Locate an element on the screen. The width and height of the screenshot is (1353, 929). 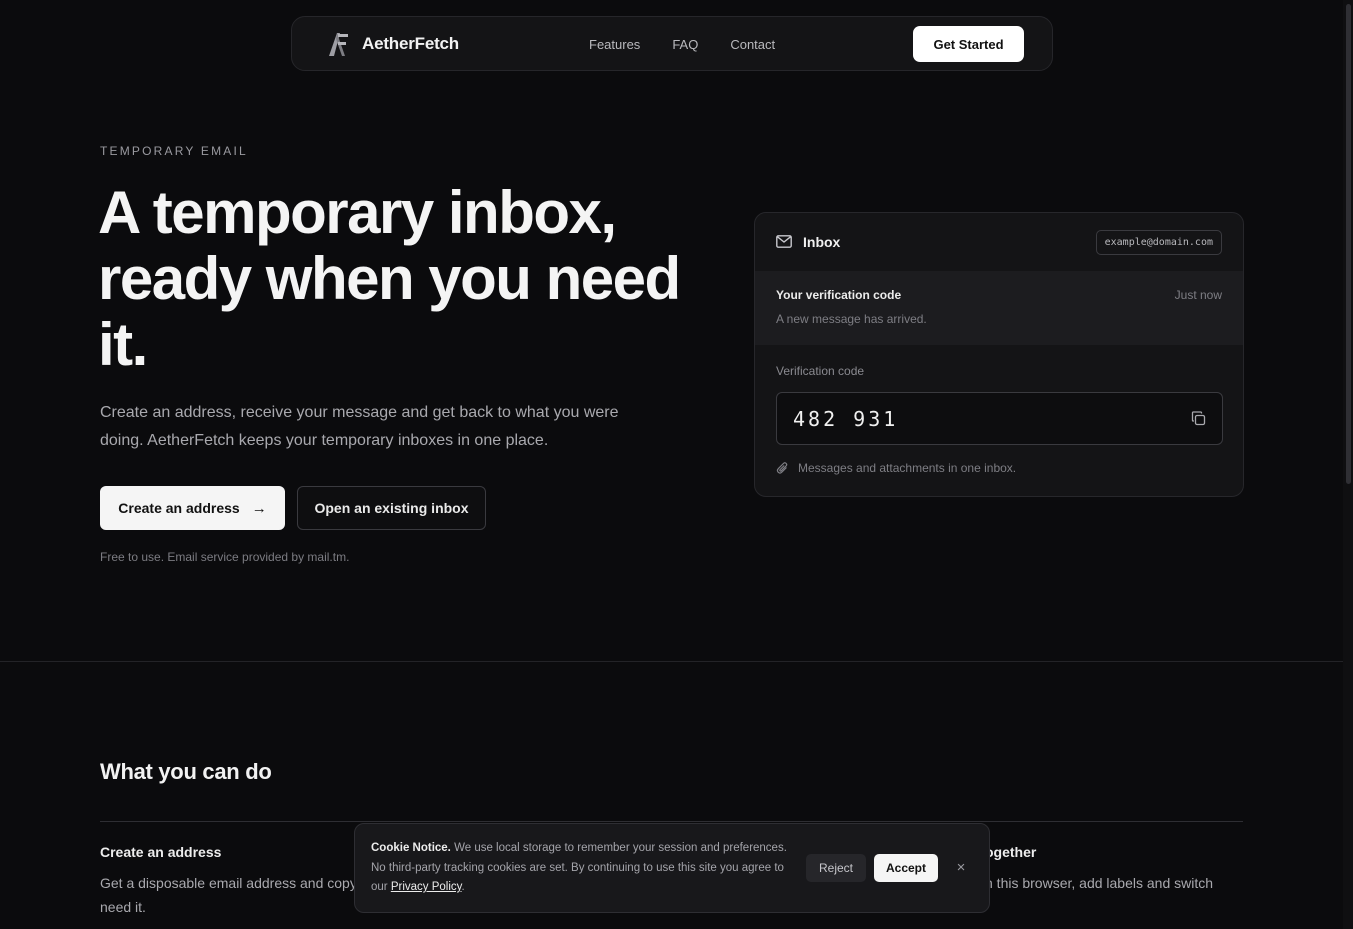
reject-cookies-button: Reject is located at coordinates (836, 868).